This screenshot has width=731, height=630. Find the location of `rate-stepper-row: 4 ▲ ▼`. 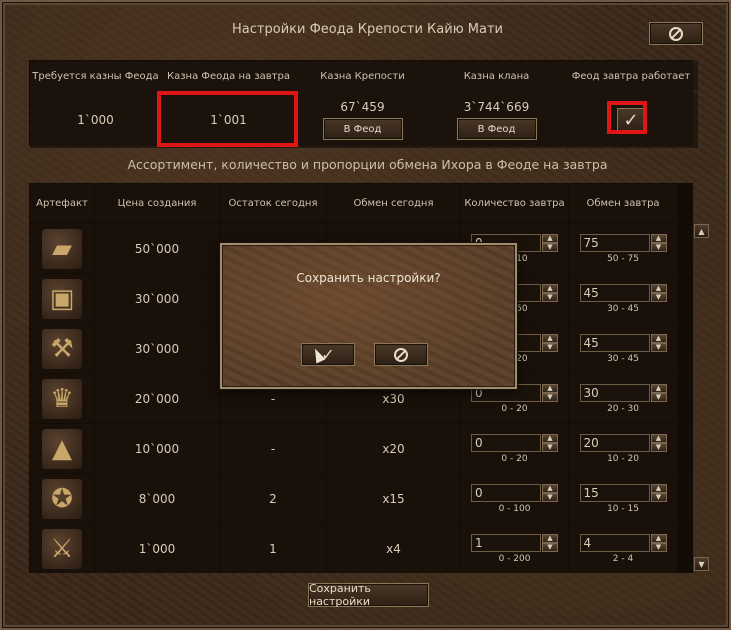

rate-stepper-row: 4 ▲ ▼ is located at coordinates (623, 542).